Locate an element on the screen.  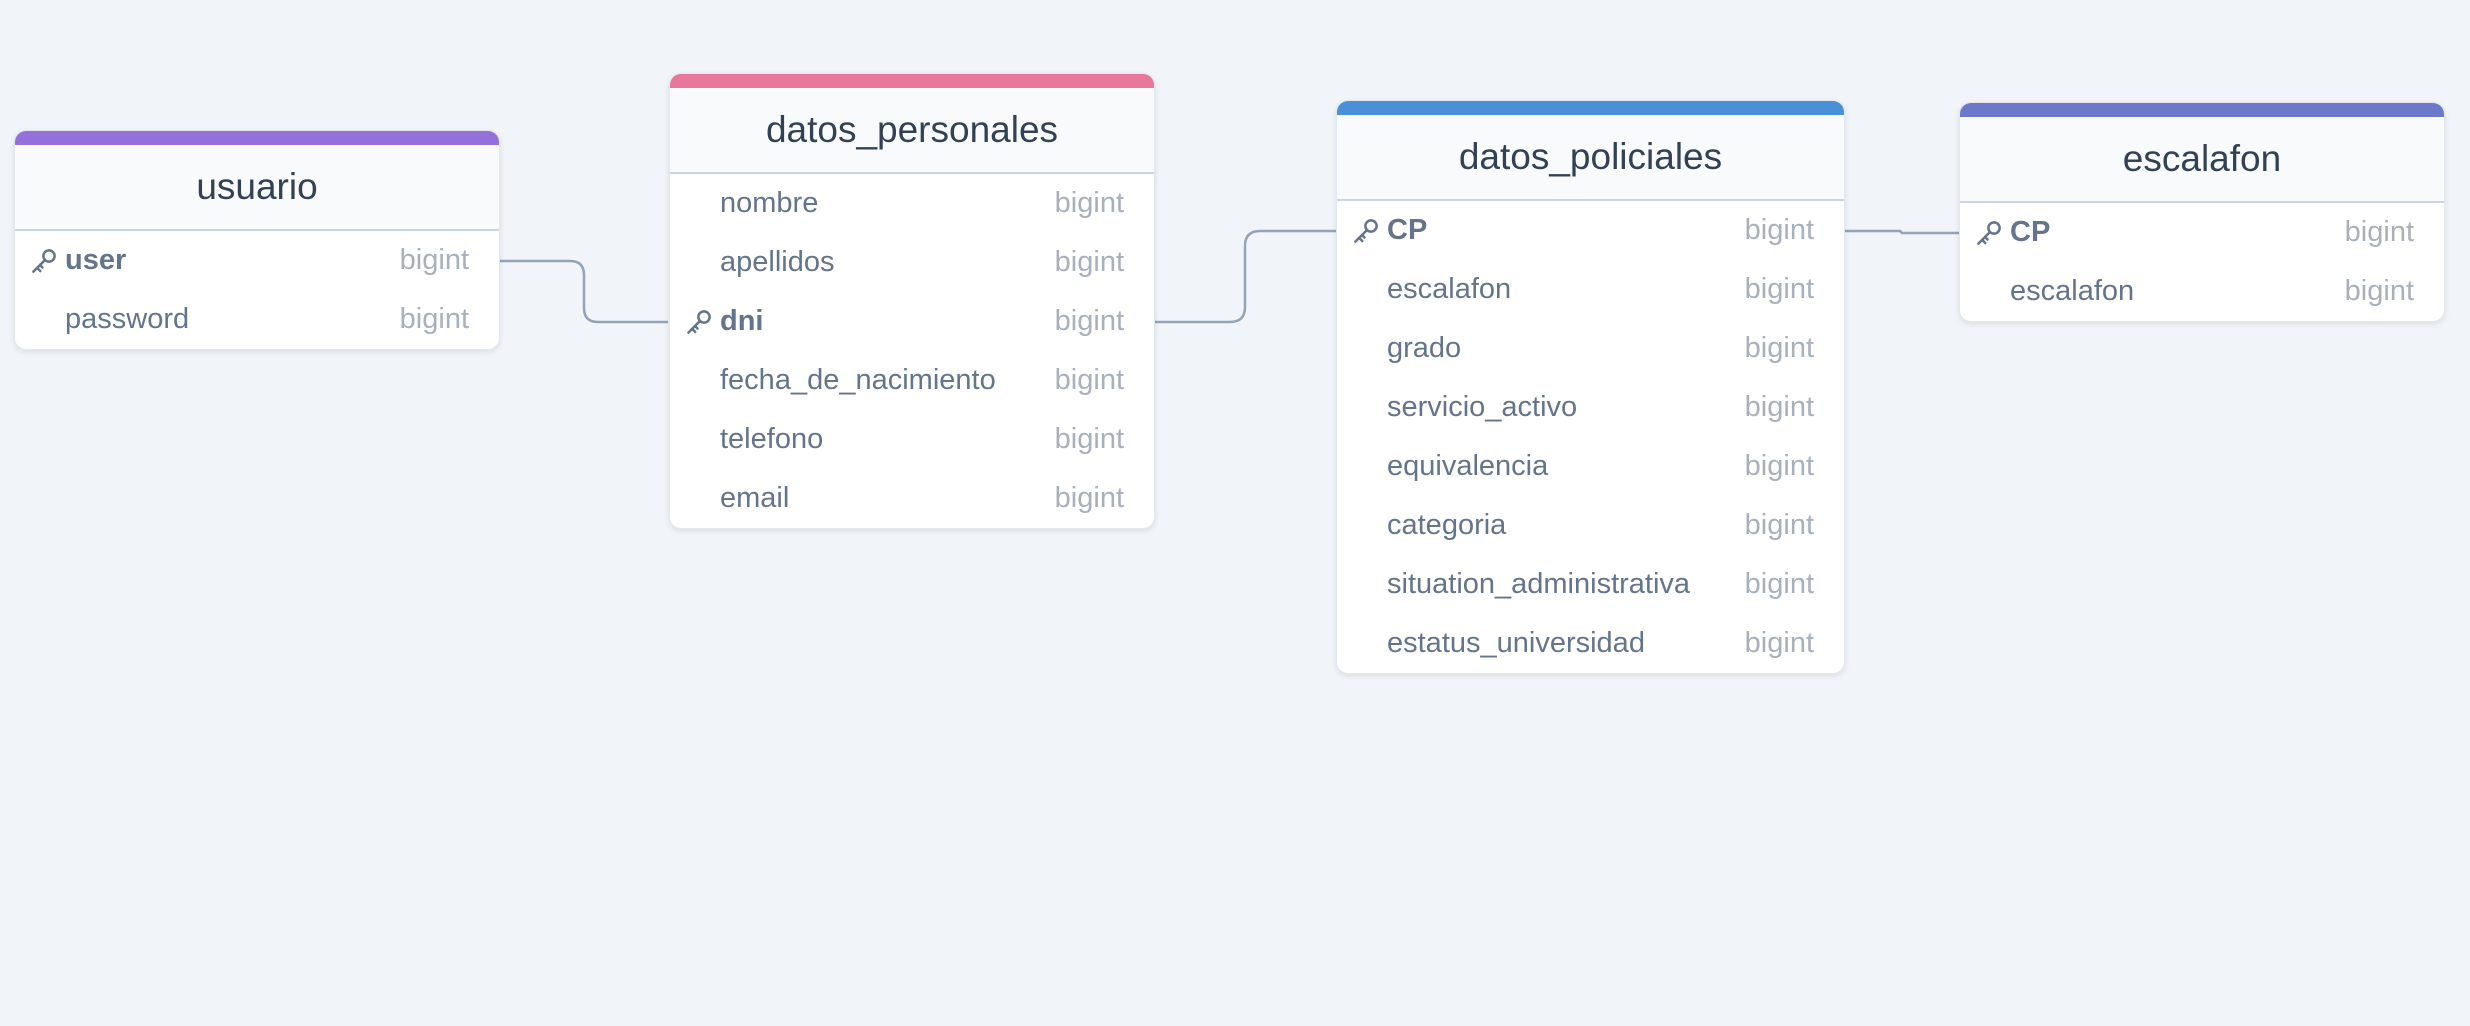
field-row: fecha_de_nacimiento bigint is located at coordinates (912, 380).